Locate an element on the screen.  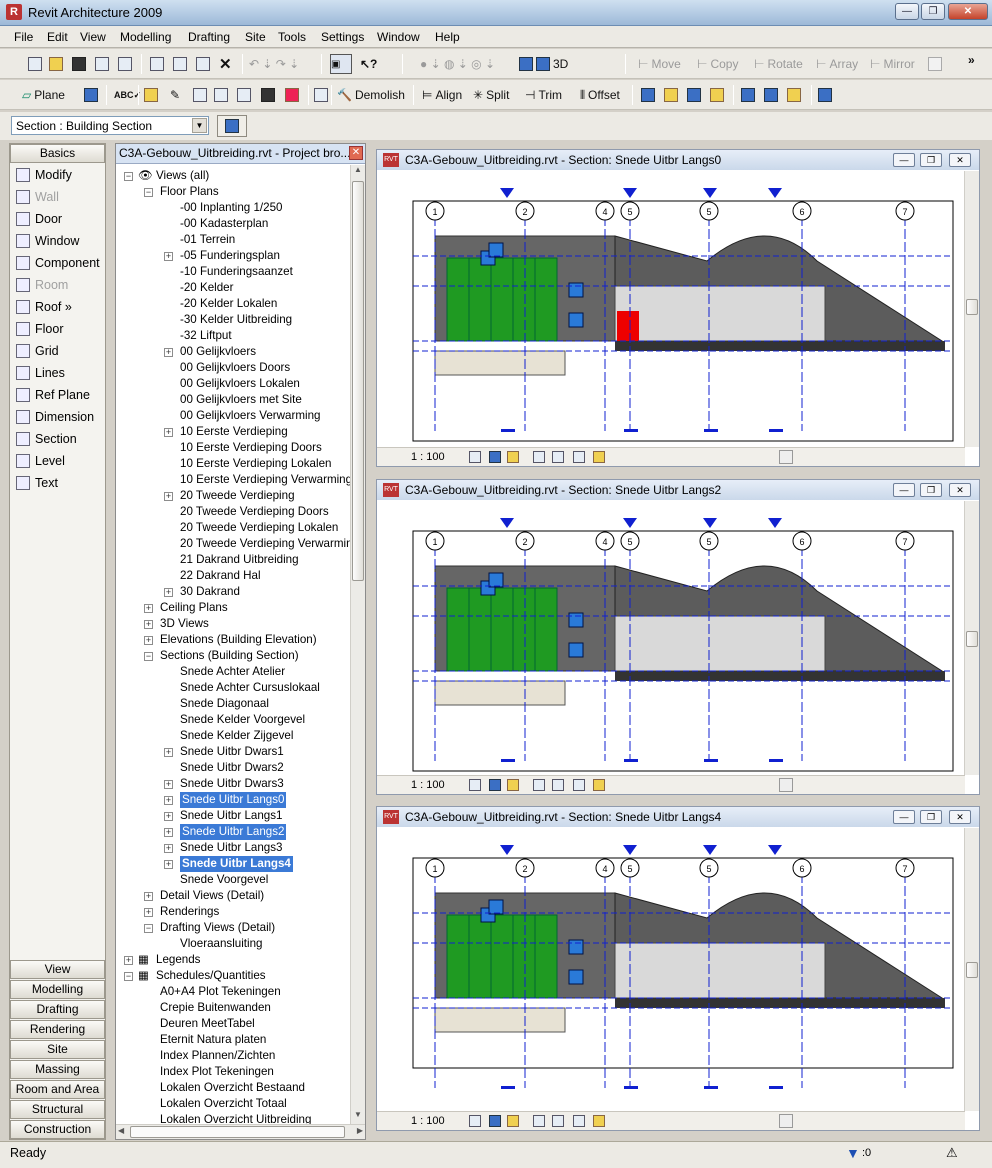
browser-node: -20 Kelder is located at coordinates (207, 288).